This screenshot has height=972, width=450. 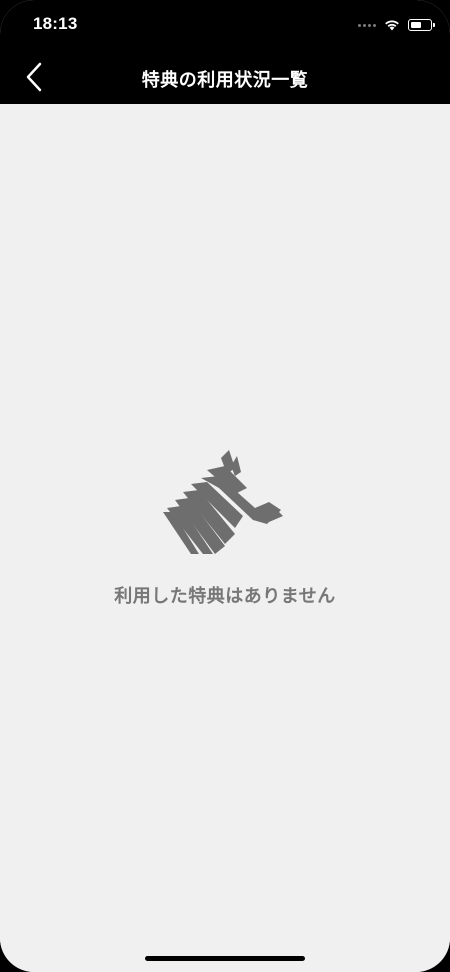 I want to click on home-indicator, so click(x=225, y=958).